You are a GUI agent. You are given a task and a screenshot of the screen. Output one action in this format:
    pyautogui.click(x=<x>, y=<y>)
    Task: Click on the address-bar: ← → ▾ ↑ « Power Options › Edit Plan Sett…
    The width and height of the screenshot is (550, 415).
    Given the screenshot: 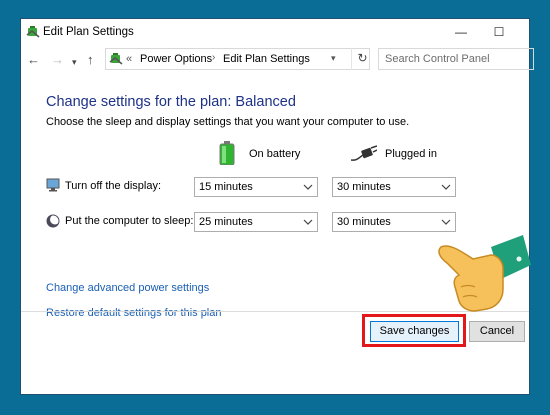 What is the action you would take?
    pyautogui.click(x=277, y=60)
    